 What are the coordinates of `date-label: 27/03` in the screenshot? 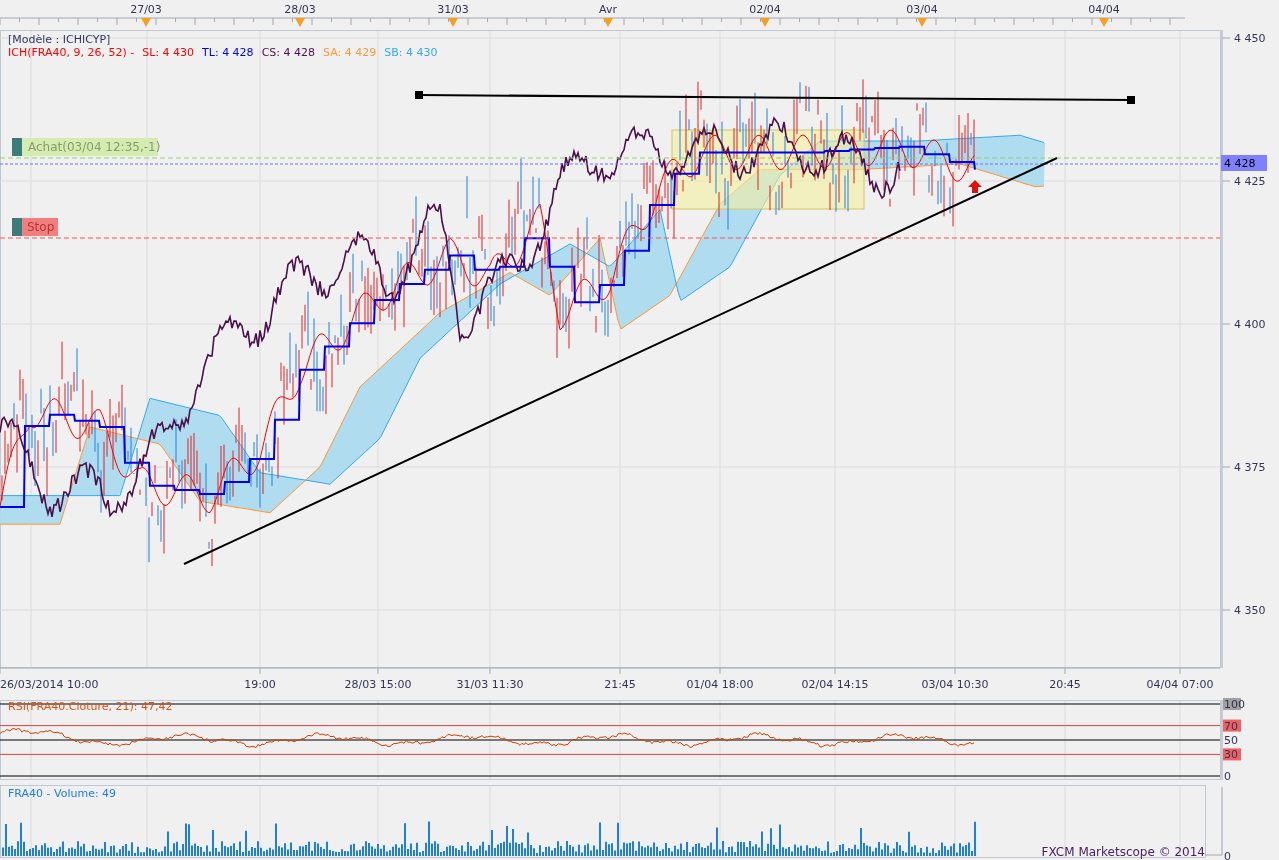 It's located at (146, 9).